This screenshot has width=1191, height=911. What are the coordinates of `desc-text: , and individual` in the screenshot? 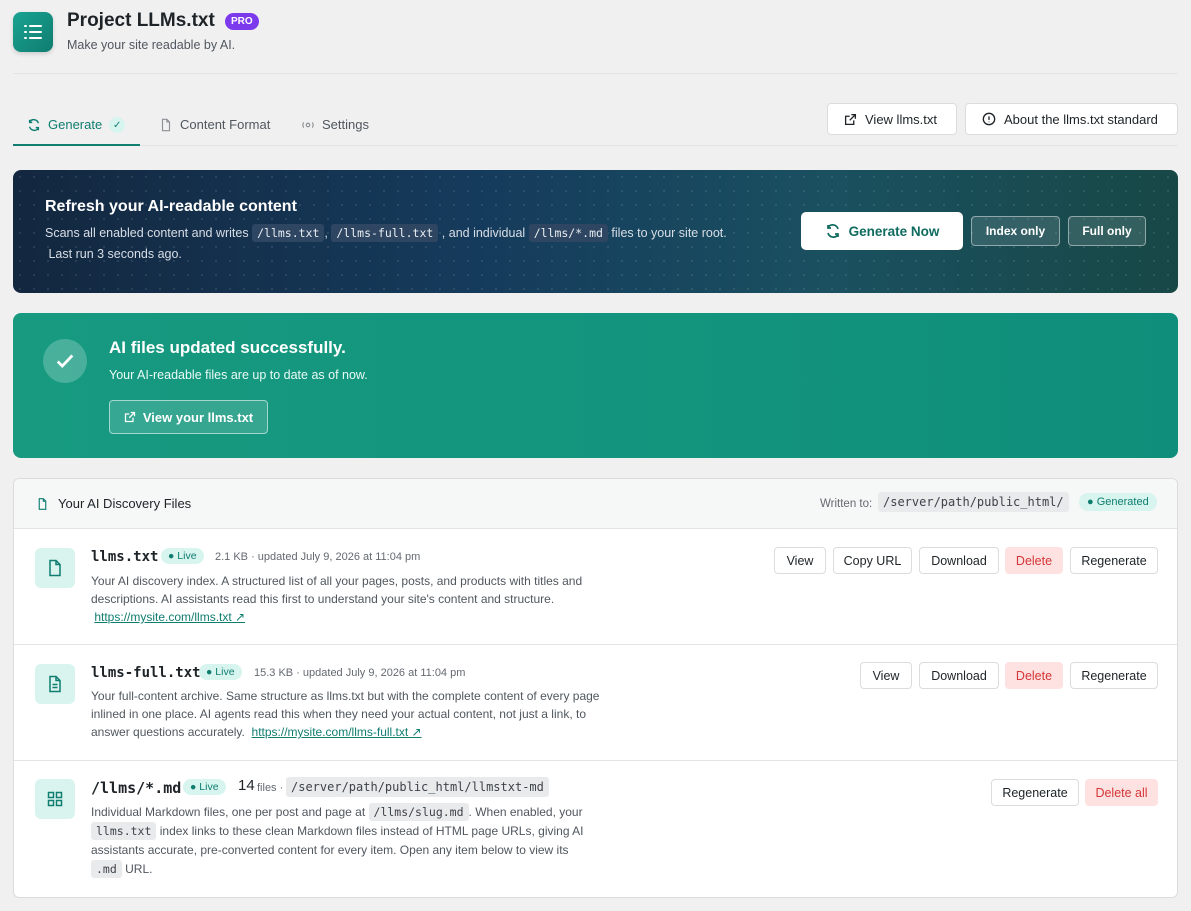 It's located at (483, 233).